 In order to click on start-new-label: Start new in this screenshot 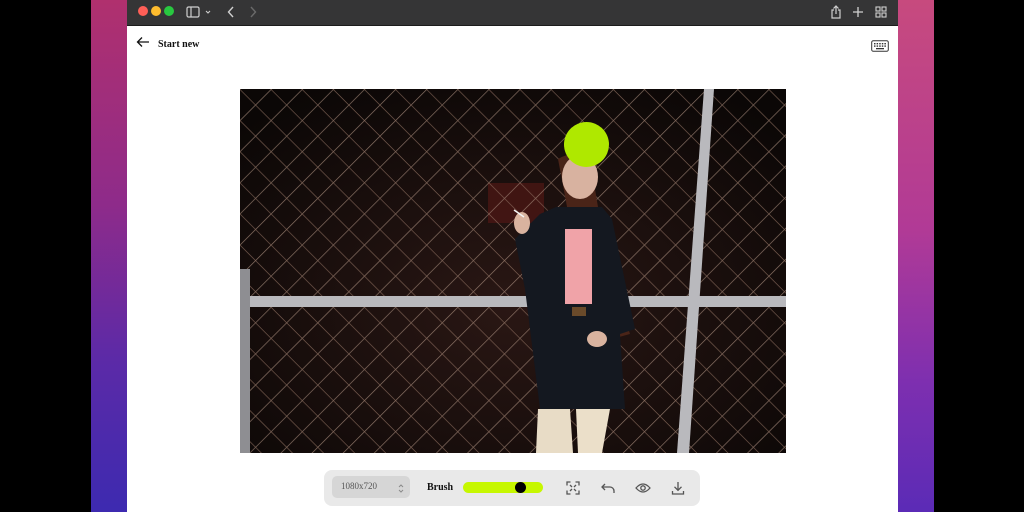, I will do `click(179, 44)`.